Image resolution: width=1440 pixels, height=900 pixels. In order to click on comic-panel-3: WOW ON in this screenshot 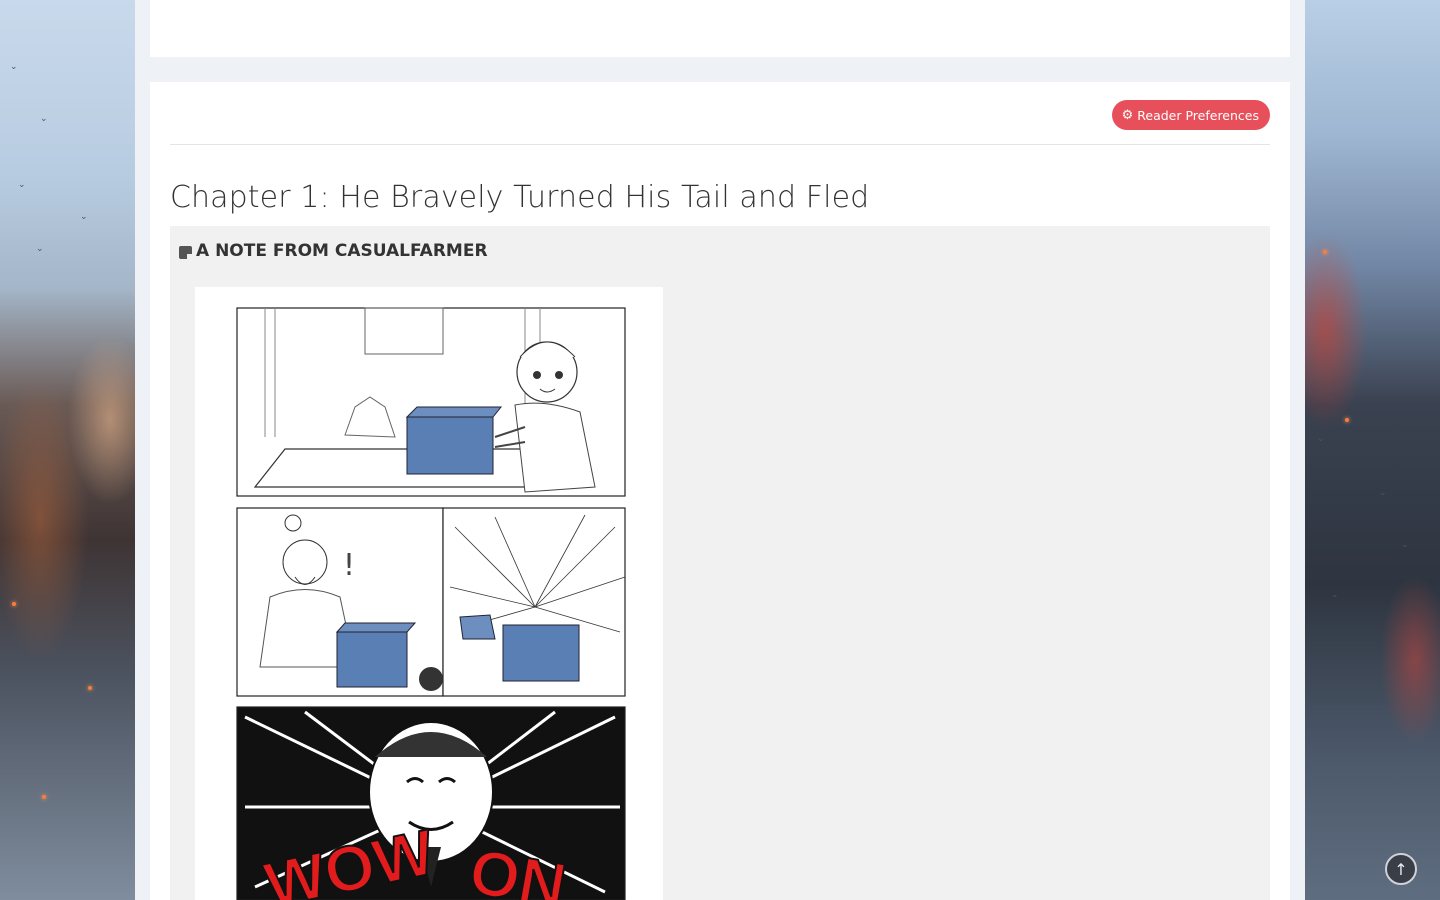, I will do `click(431, 783)`.